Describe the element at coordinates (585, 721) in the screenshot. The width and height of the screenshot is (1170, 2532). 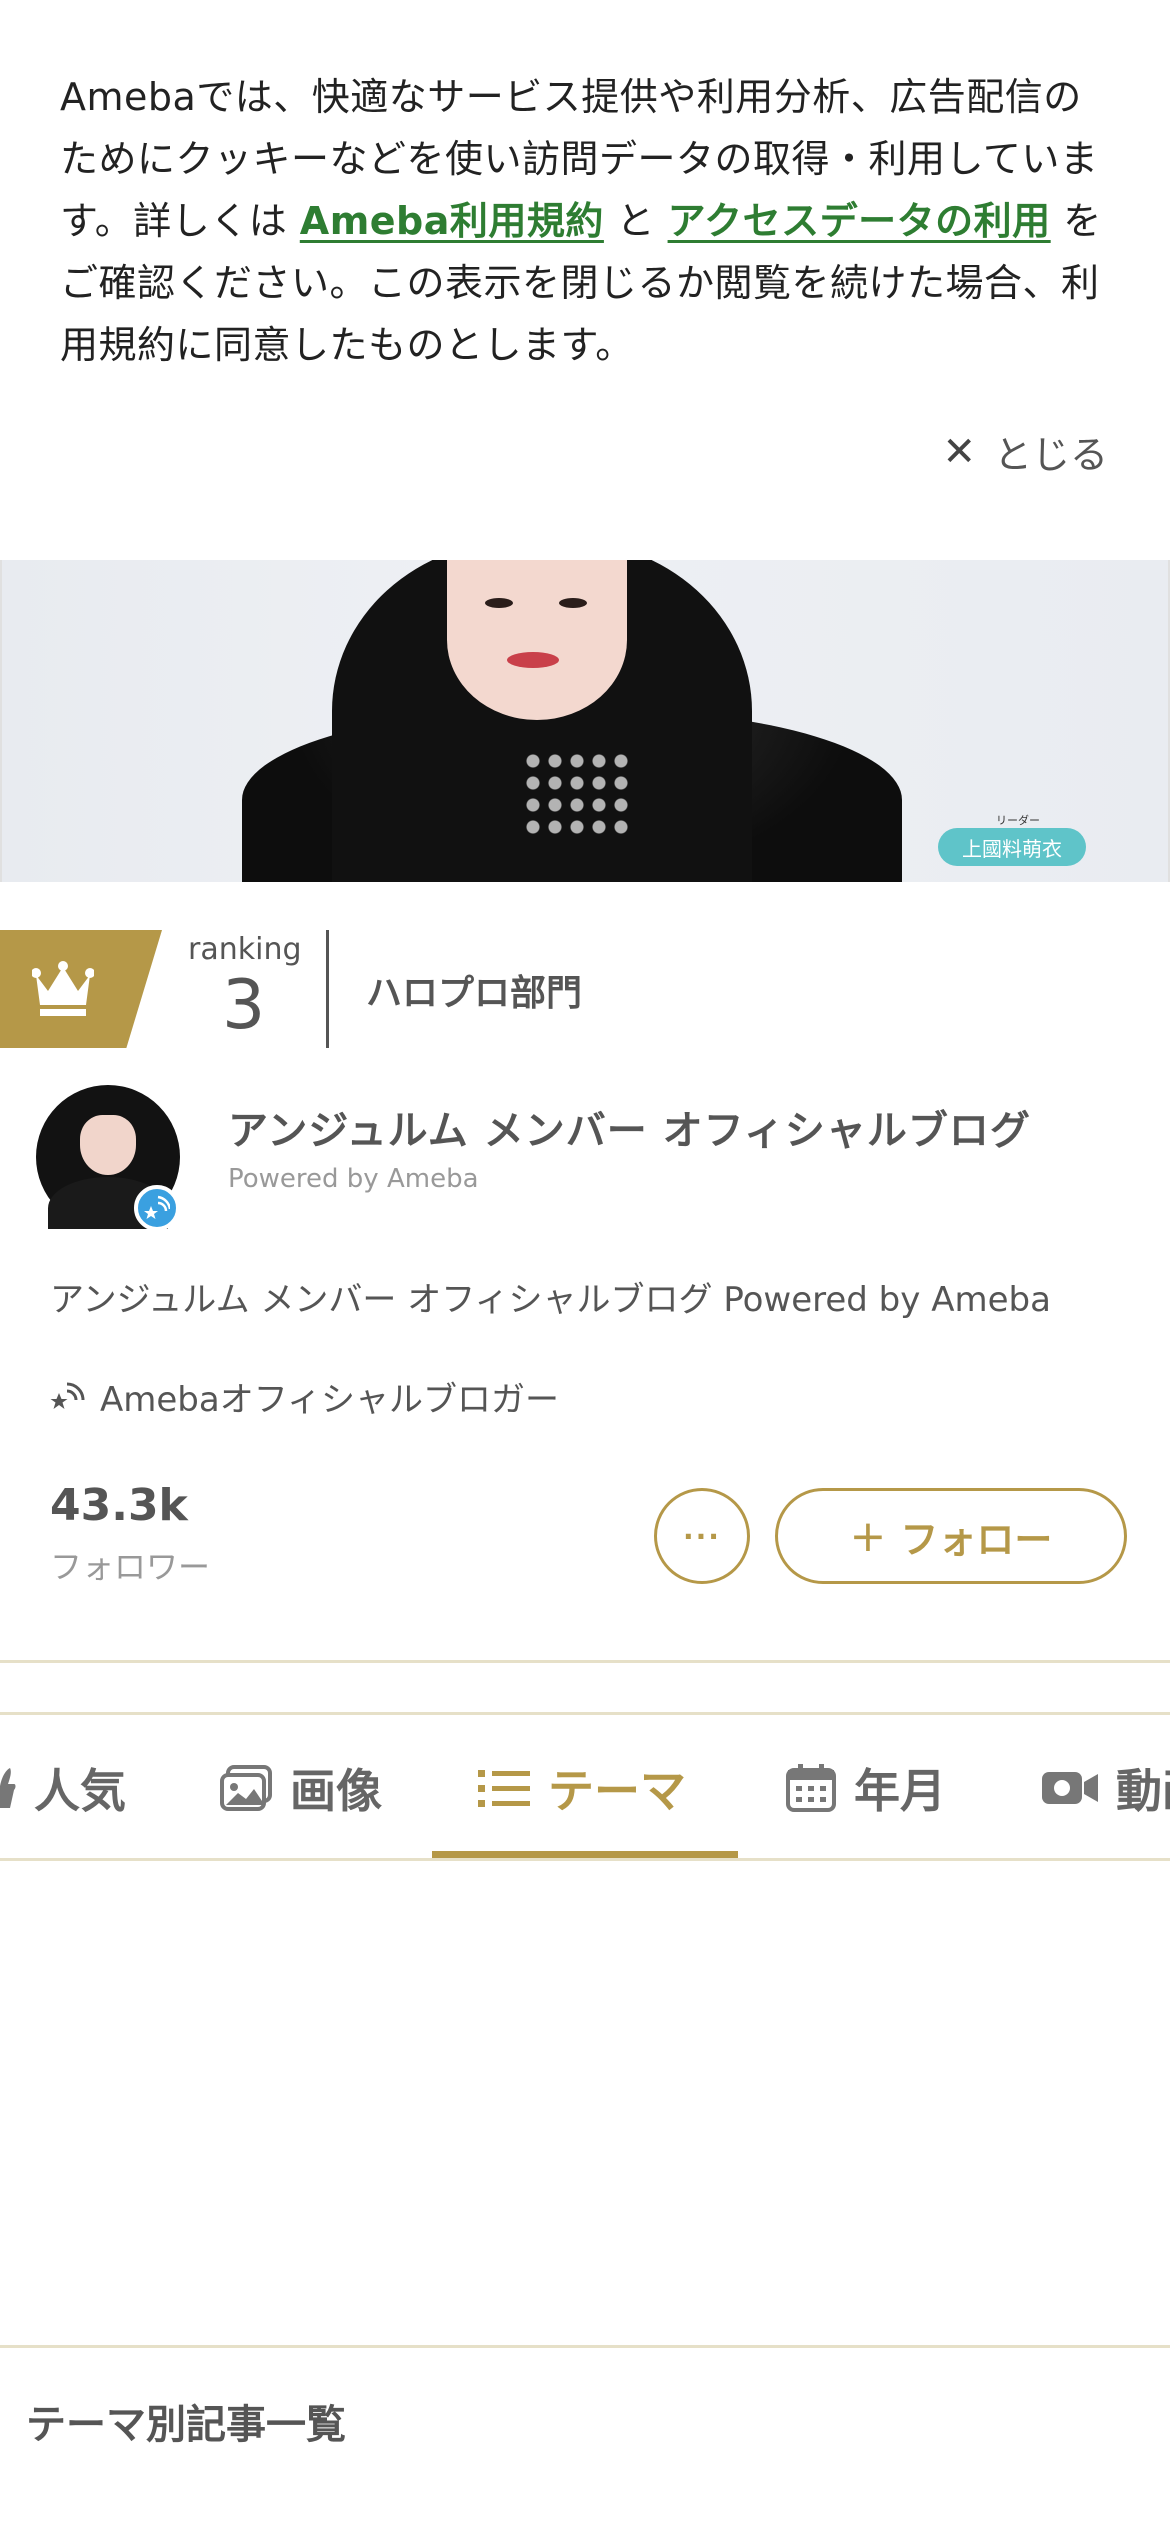
I see `blog-header-image: リーダー 上國料萌衣` at that location.